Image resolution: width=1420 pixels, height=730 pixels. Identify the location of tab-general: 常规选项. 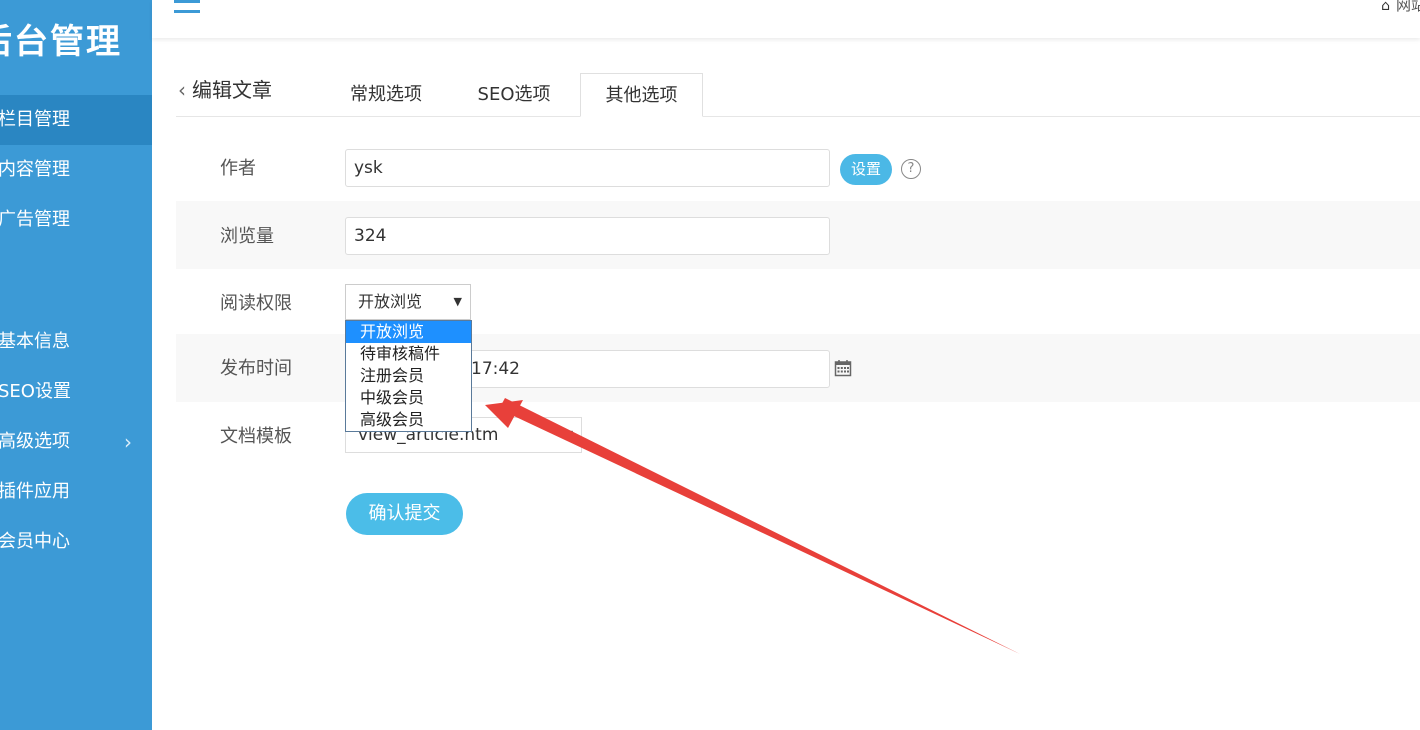
(386, 95).